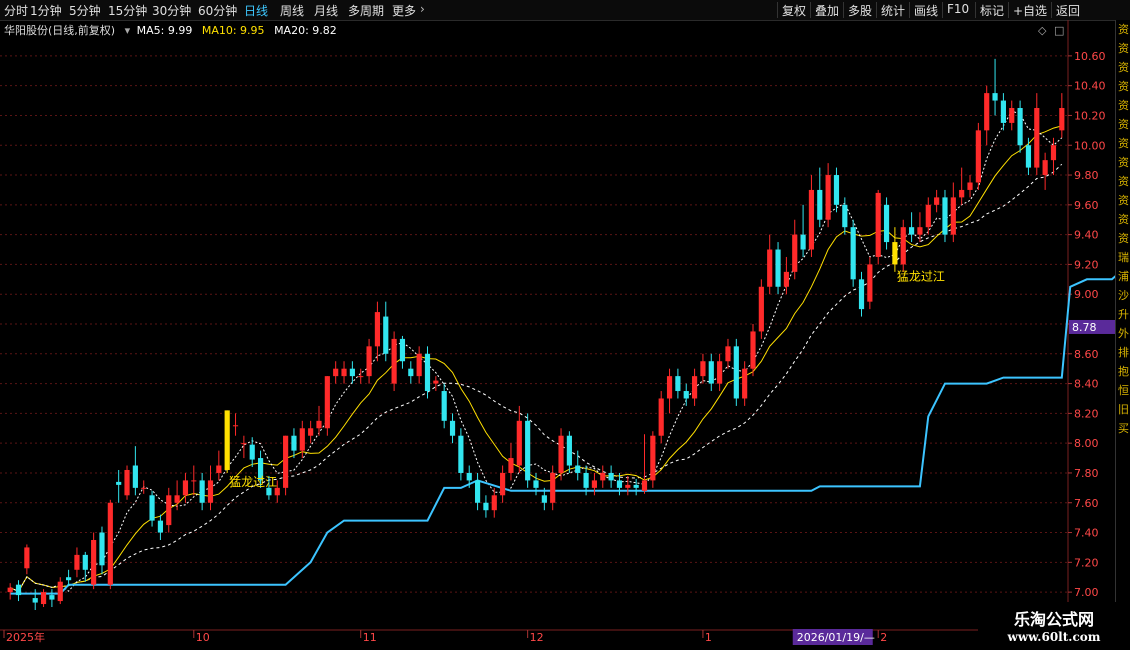  I want to click on side-panel: 资资资资资资资资资资资资瑞浦沙升外排抱恒旧买, so click(1122, 316).